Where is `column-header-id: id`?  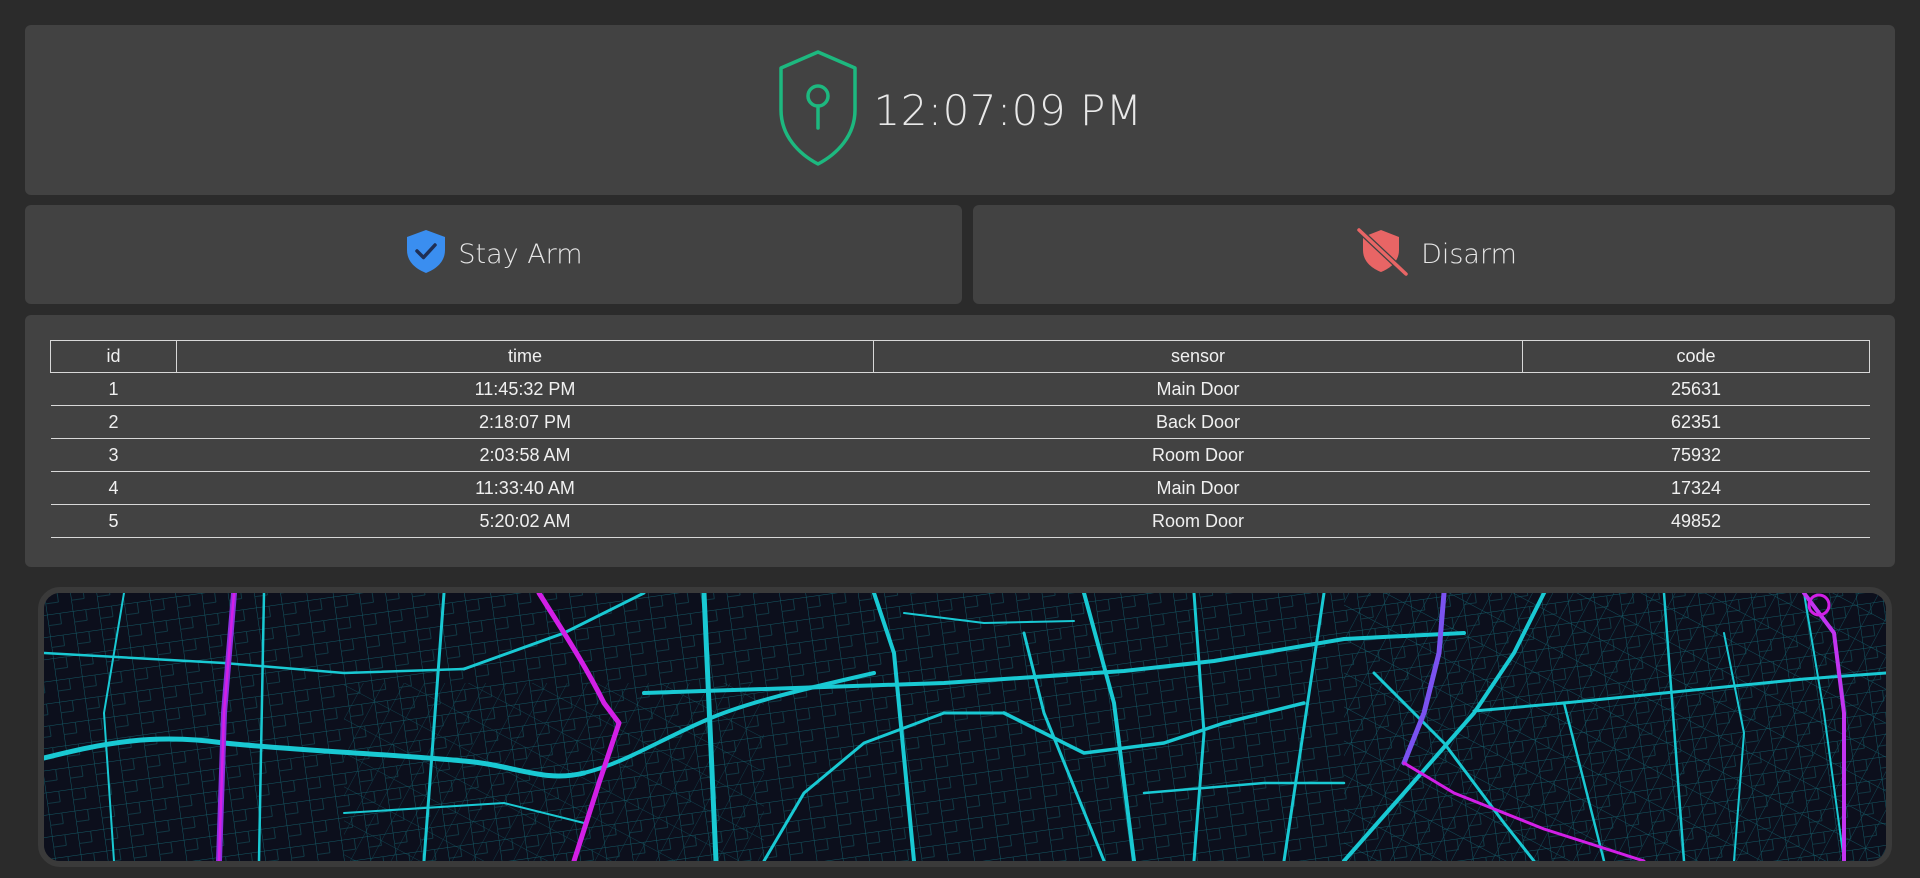
column-header-id: id is located at coordinates (113, 356).